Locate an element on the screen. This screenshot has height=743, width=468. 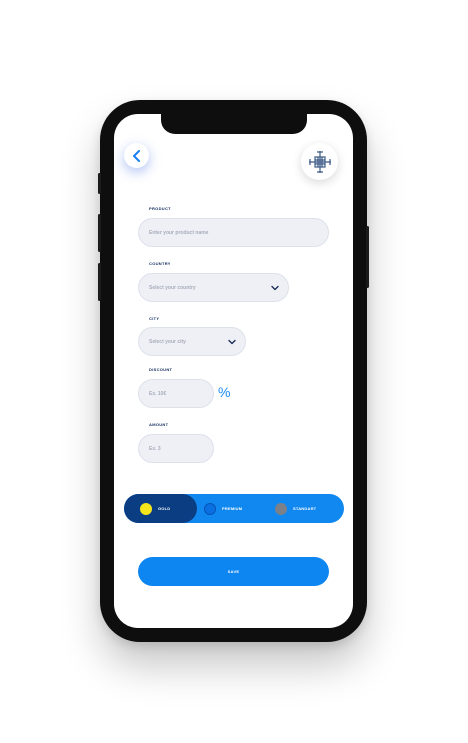
percent-symbol: % is located at coordinates (224, 392).